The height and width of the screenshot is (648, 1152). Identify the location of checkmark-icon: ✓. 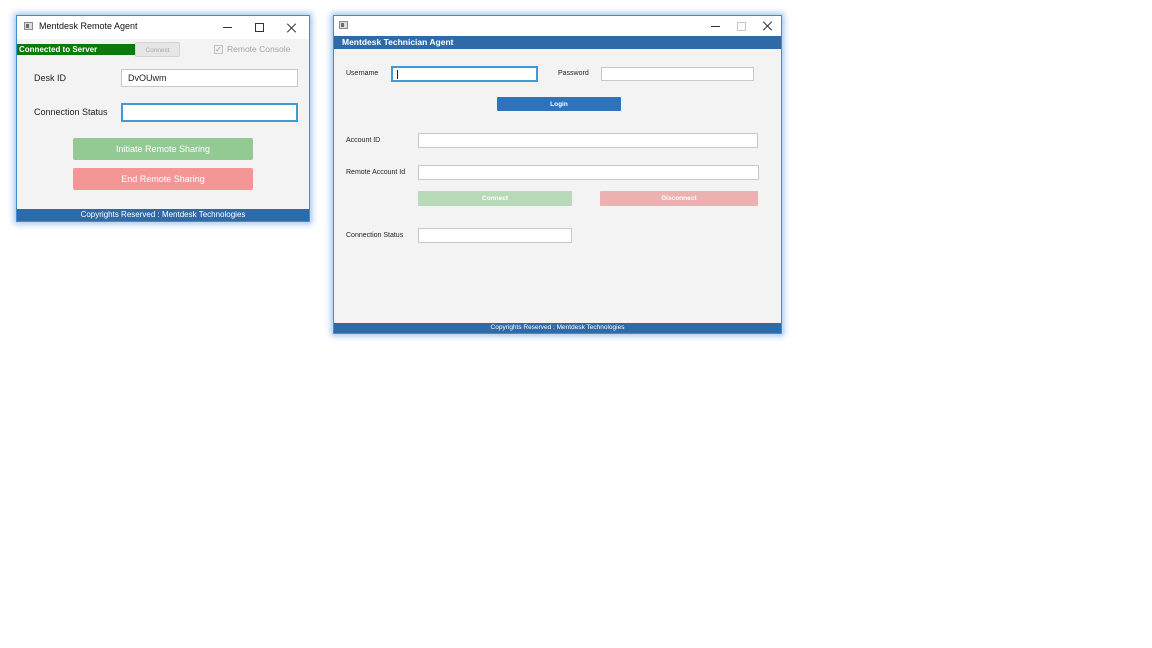
(218, 49).